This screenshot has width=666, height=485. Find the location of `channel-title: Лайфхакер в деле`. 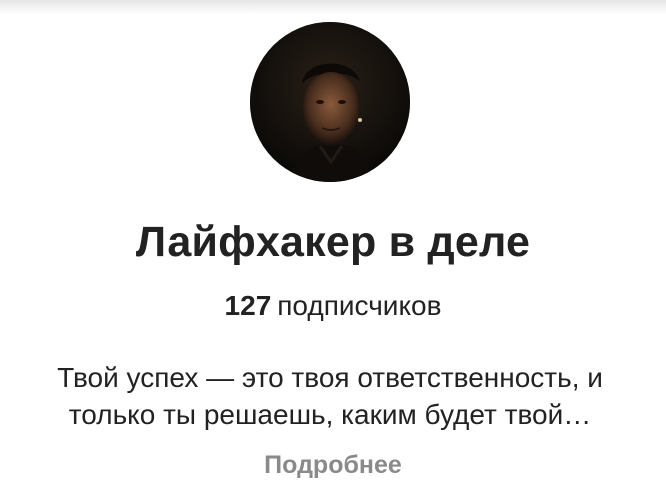

channel-title: Лайфхакер в деле is located at coordinates (333, 242).